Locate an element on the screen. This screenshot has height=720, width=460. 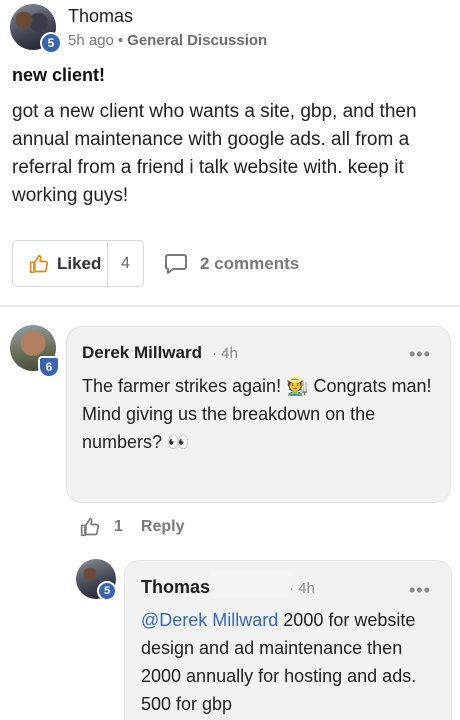
level-badge: 5 is located at coordinates (51, 43).